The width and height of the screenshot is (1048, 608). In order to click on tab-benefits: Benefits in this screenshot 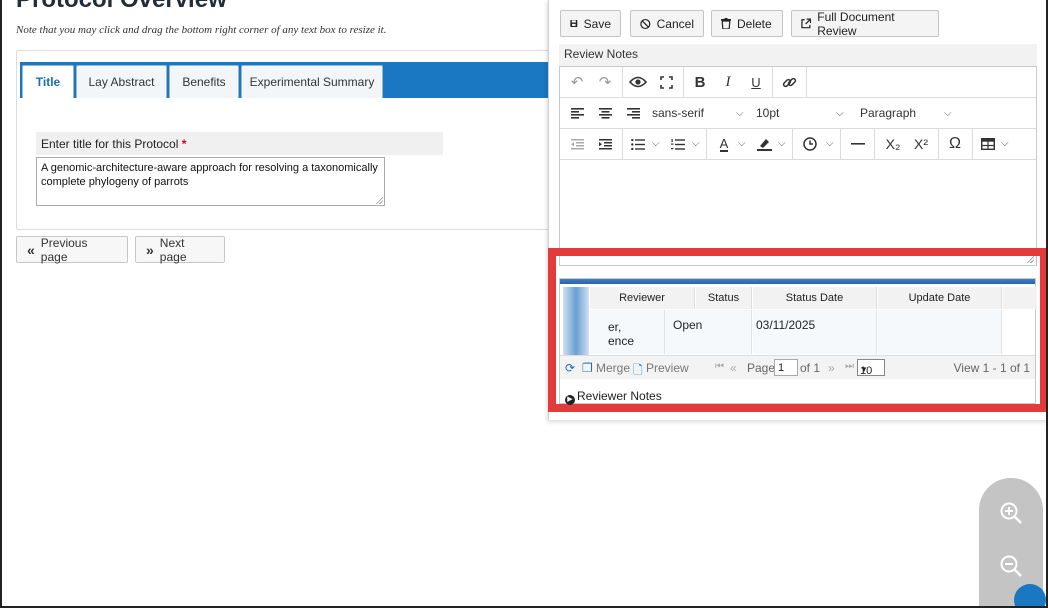, I will do `click(204, 81)`.